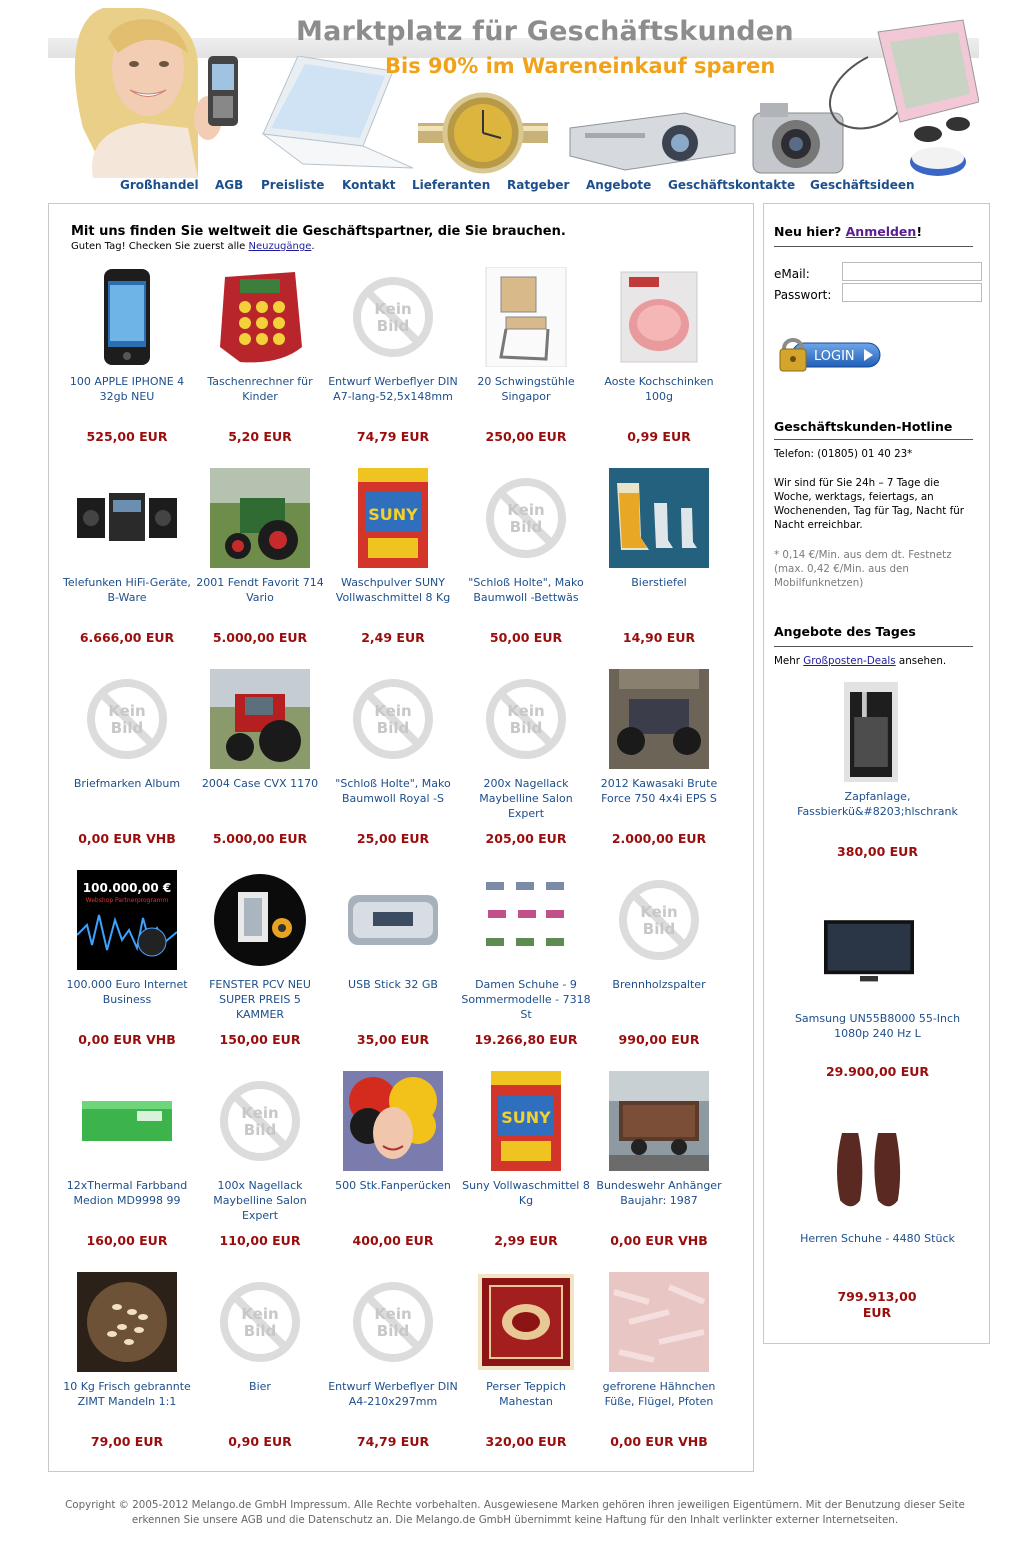 This screenshot has height=1552, width=1028. What do you see at coordinates (810, 231) in the screenshot?
I see `register-prefix: Neu hier?` at bounding box center [810, 231].